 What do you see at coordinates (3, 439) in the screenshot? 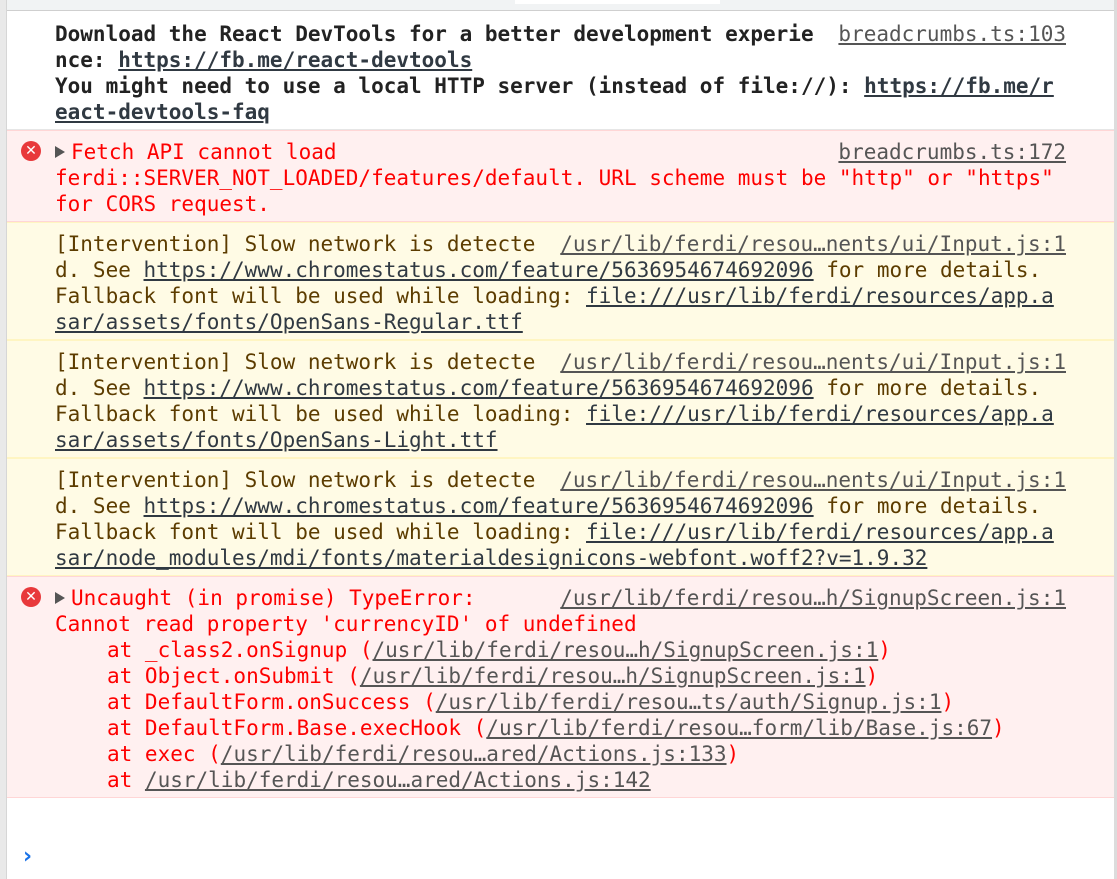
I see `left-gutter` at bounding box center [3, 439].